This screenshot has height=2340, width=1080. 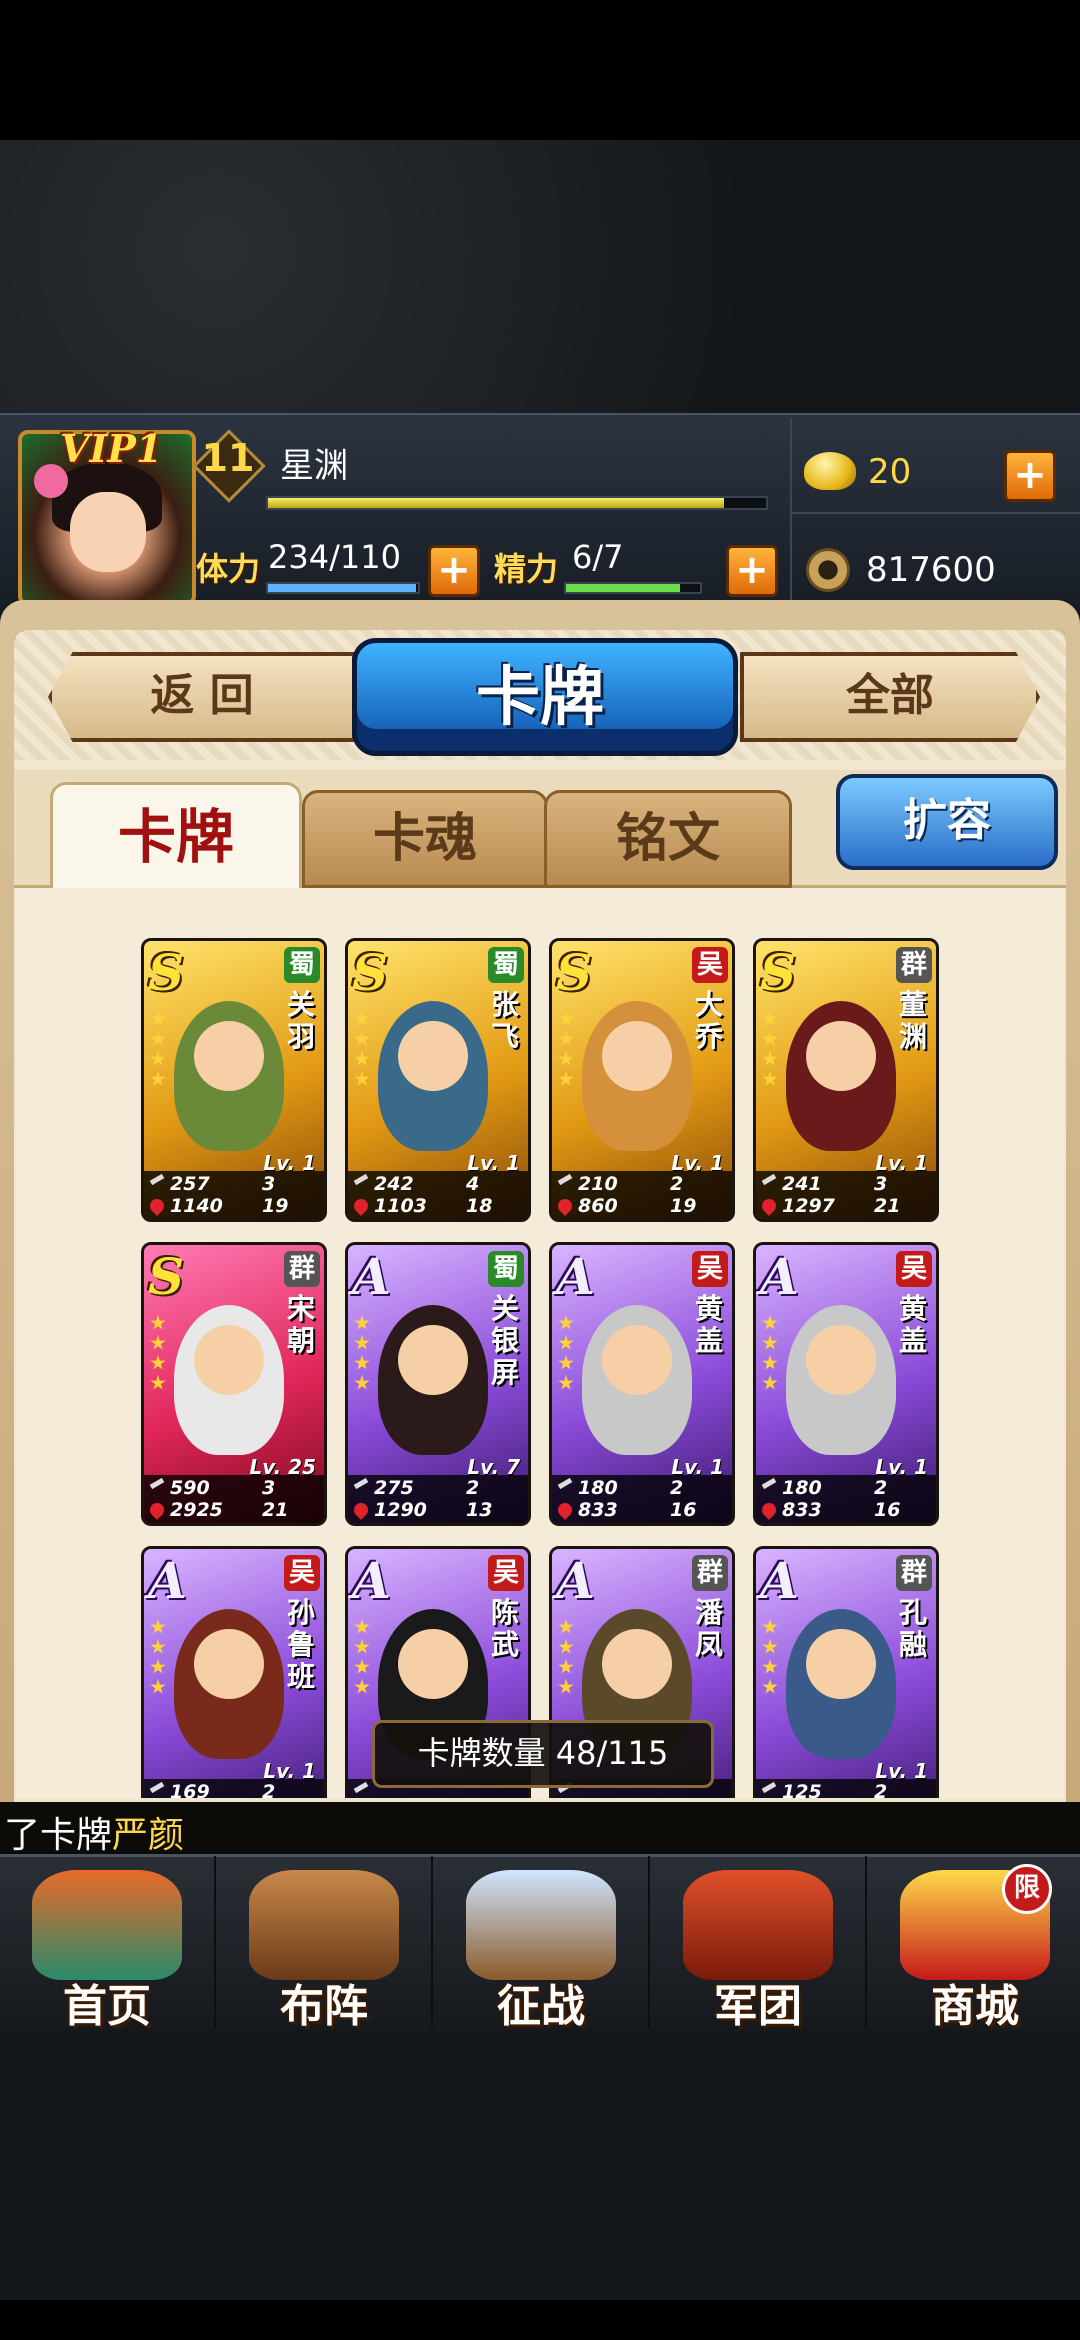 I want to click on hero-card: S 吴大乔 Lv. 1 210 2 860 19, so click(x=642, y=1080).